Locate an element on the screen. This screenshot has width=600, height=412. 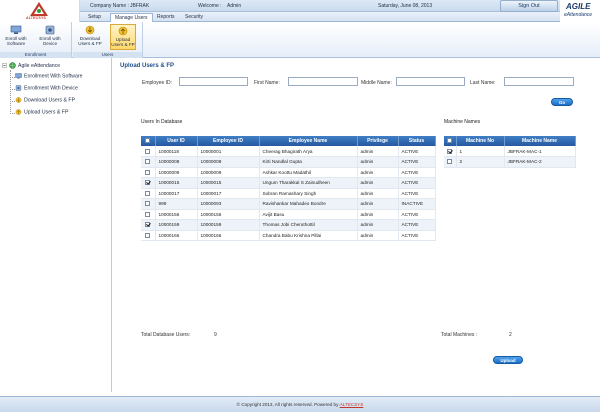
tab-setup: Setup is located at coordinates (94, 17).